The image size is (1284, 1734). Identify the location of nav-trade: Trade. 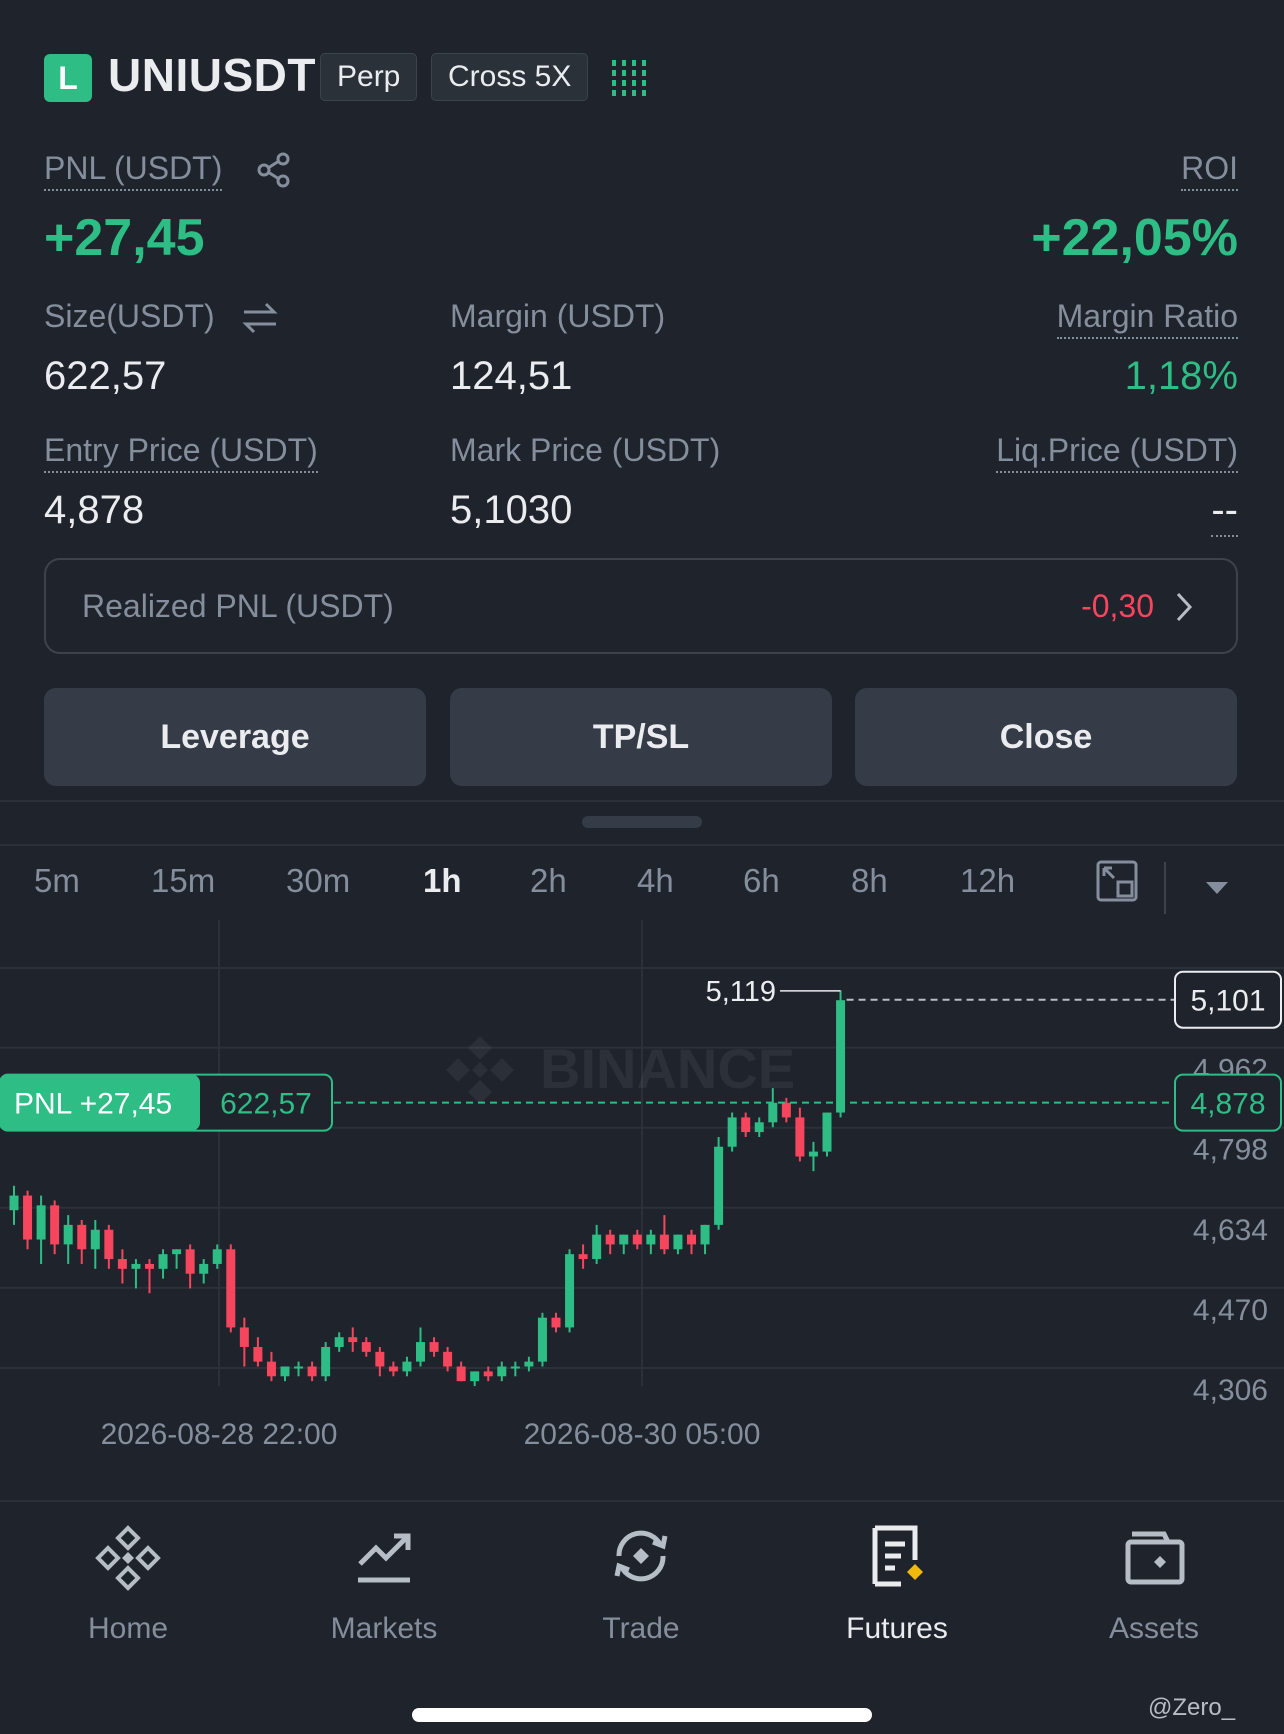
(641, 1583).